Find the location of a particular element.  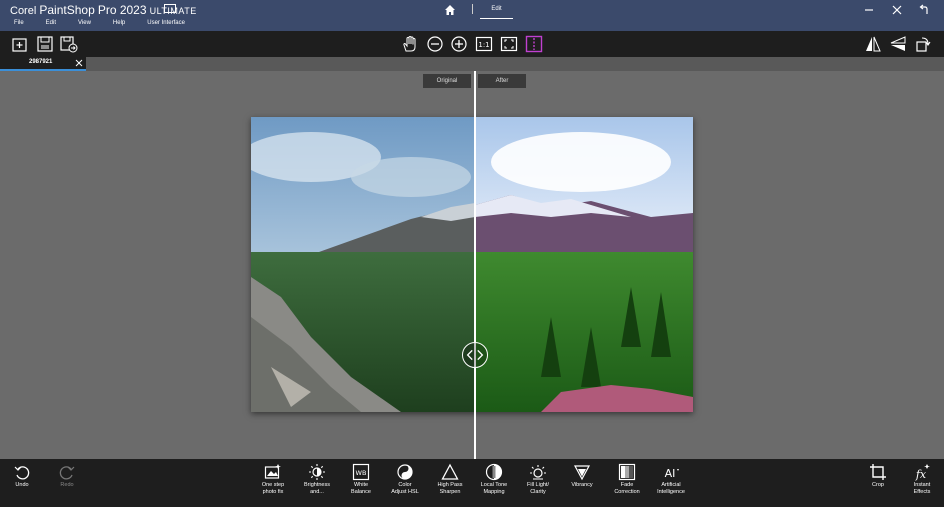

fill-light-clarity-button: Fill Light/ Clarity is located at coordinates (538, 479).